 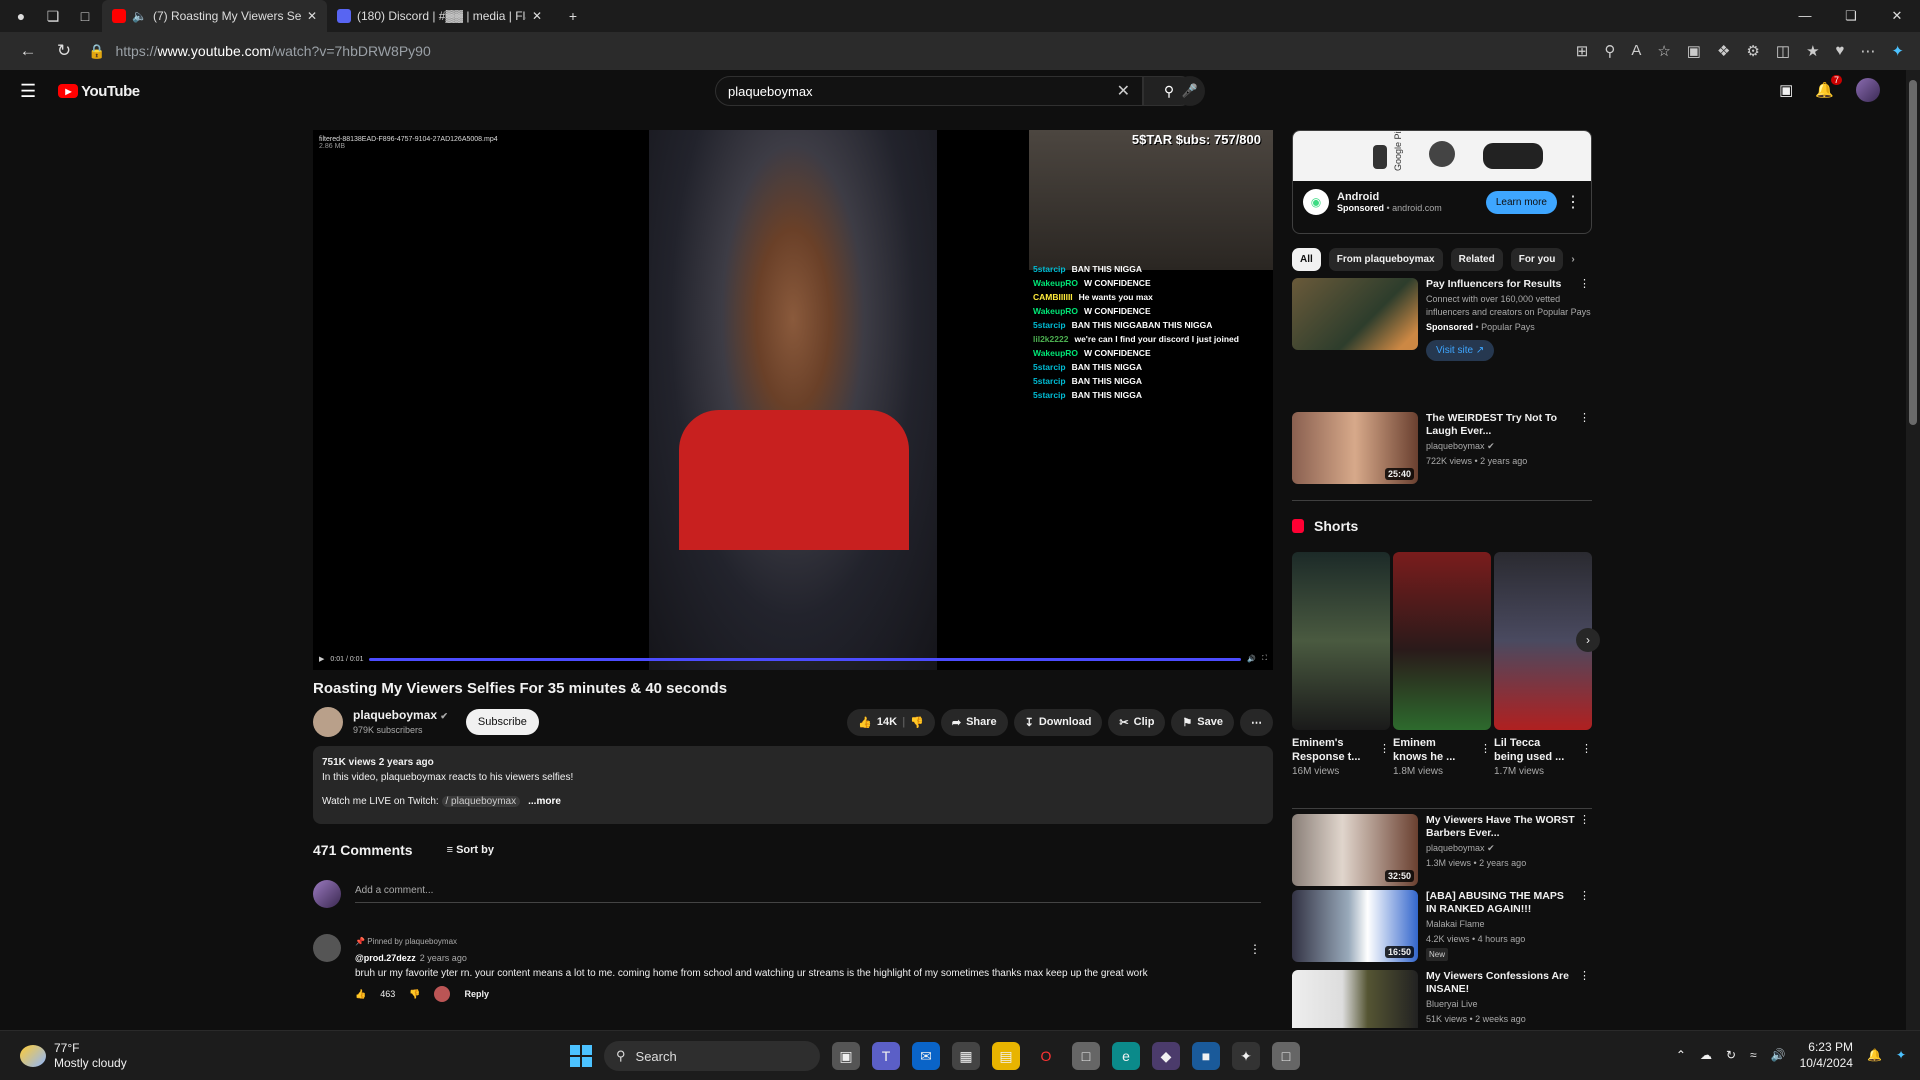 What do you see at coordinates (1868, 90) in the screenshot?
I see `account-avatar` at bounding box center [1868, 90].